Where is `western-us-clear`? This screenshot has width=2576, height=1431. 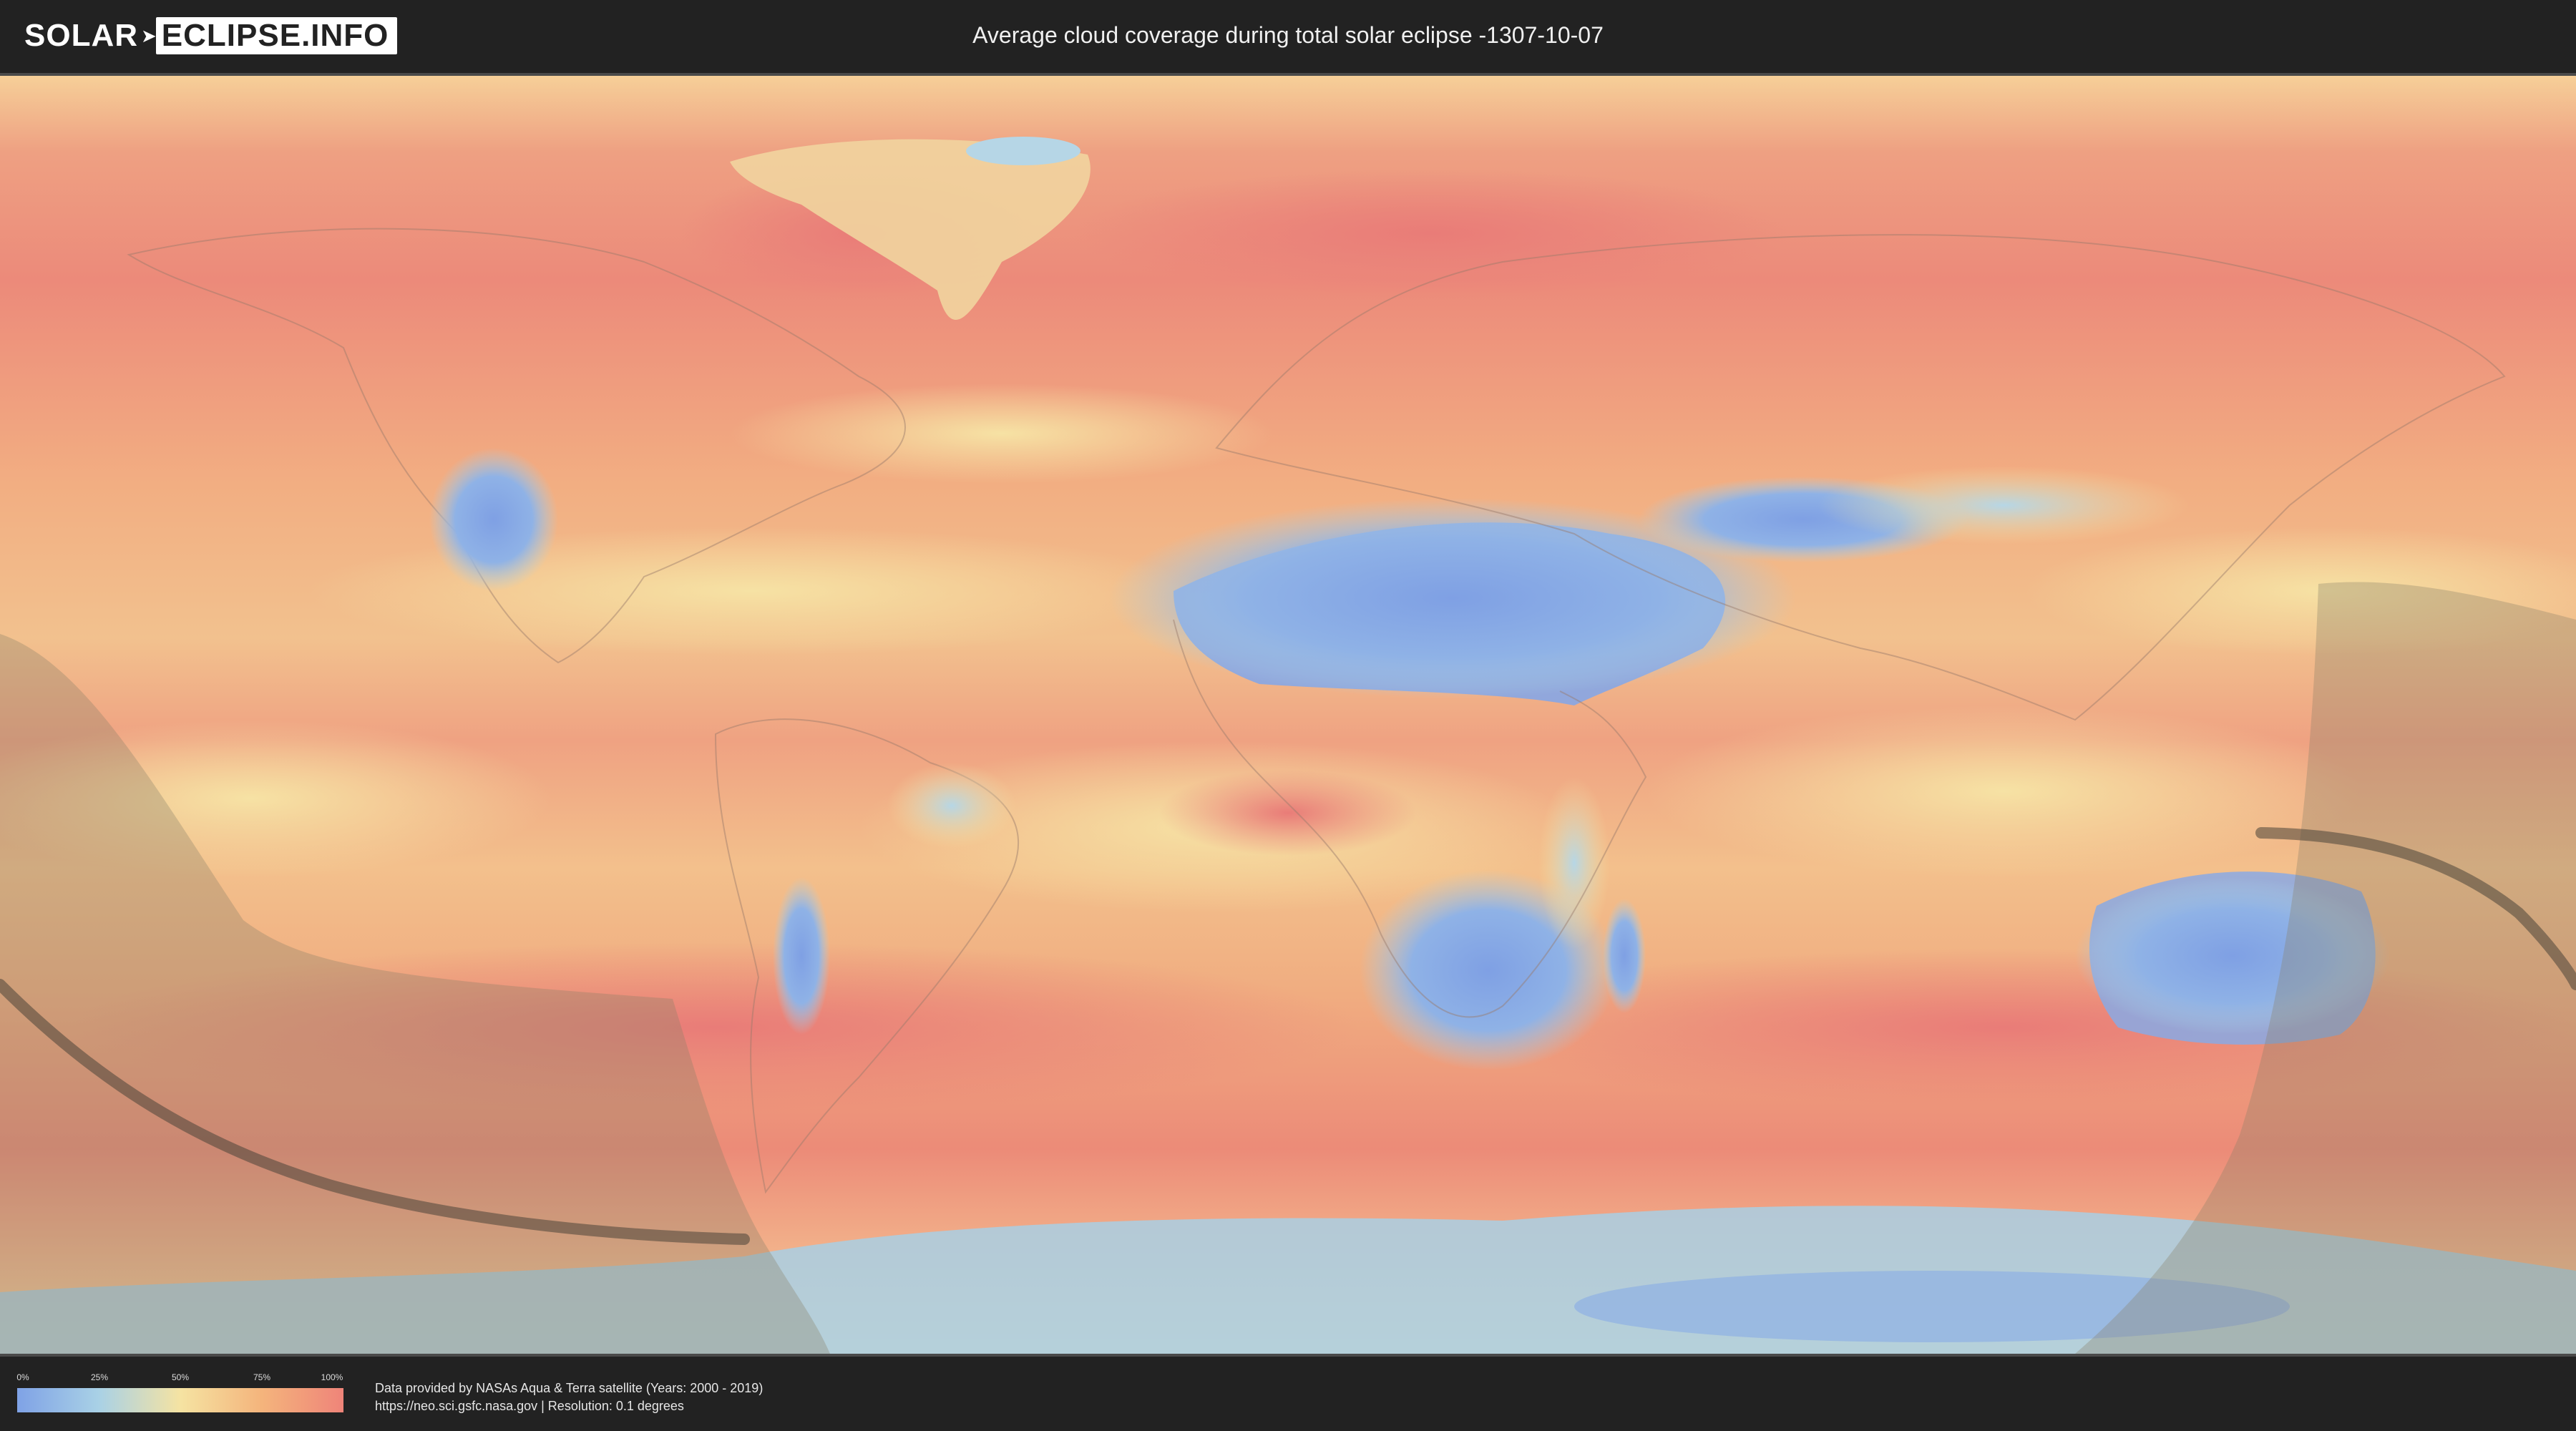
western-us-clear is located at coordinates (493, 519).